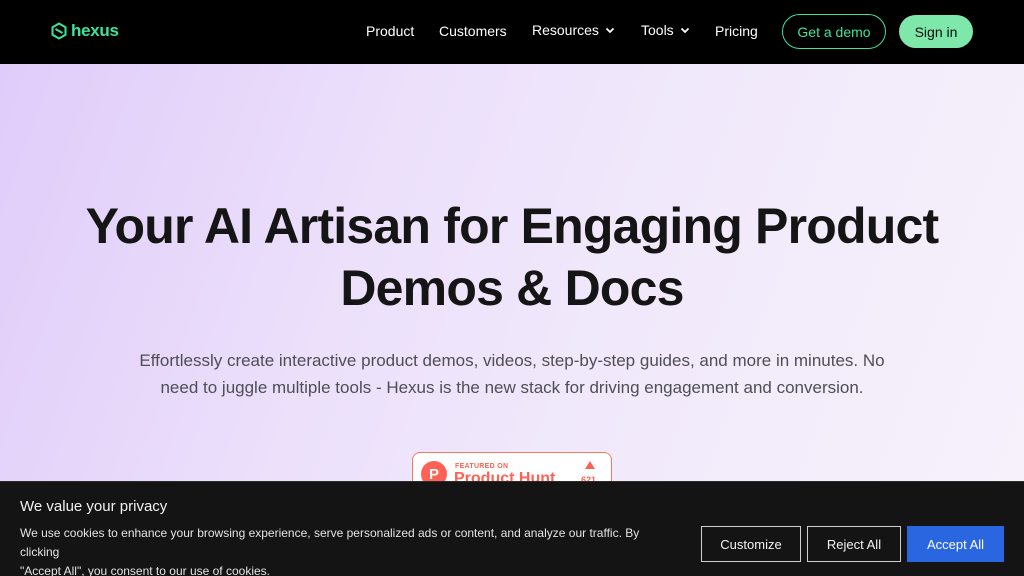 The image size is (1024, 576). I want to click on nav-item-label: Pricing, so click(736, 31).